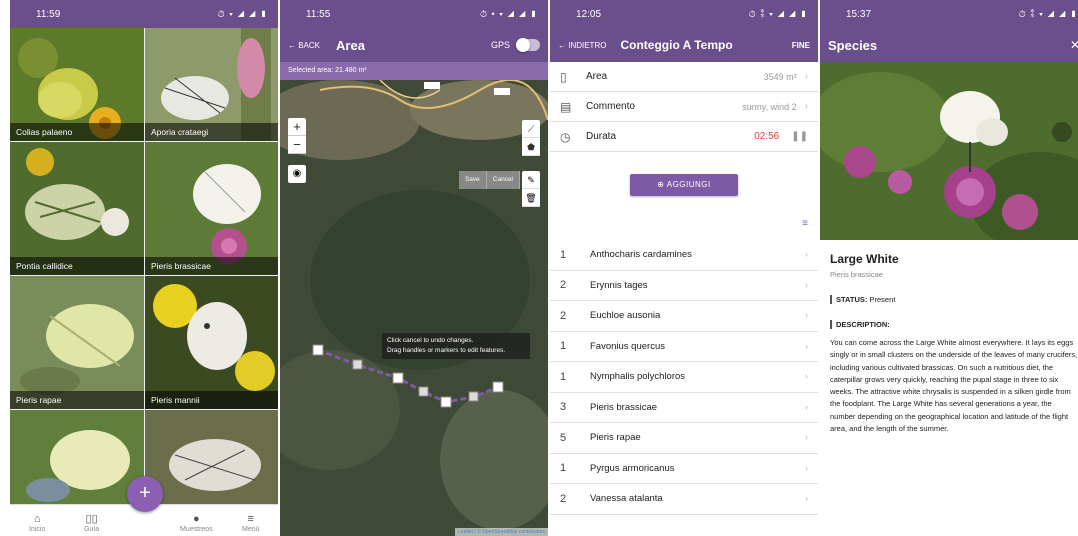 This screenshot has width=1078, height=536. What do you see at coordinates (528, 45) in the screenshot?
I see `gps-toggle` at bounding box center [528, 45].